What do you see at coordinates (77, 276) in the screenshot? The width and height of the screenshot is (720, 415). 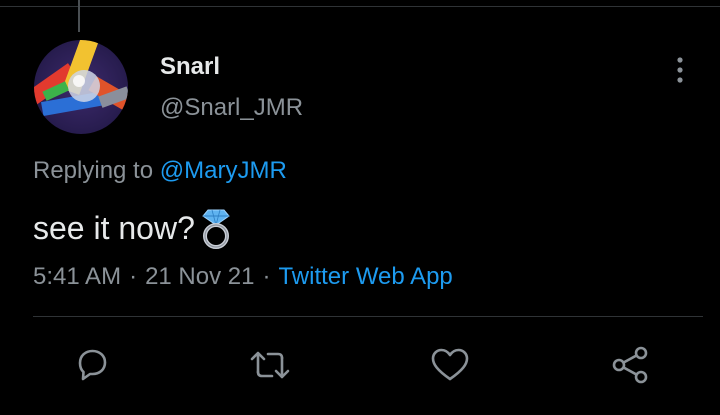 I see `tweet-time: 5:41 AM` at bounding box center [77, 276].